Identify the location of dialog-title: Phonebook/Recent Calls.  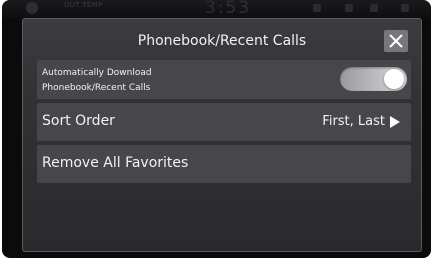
(222, 41).